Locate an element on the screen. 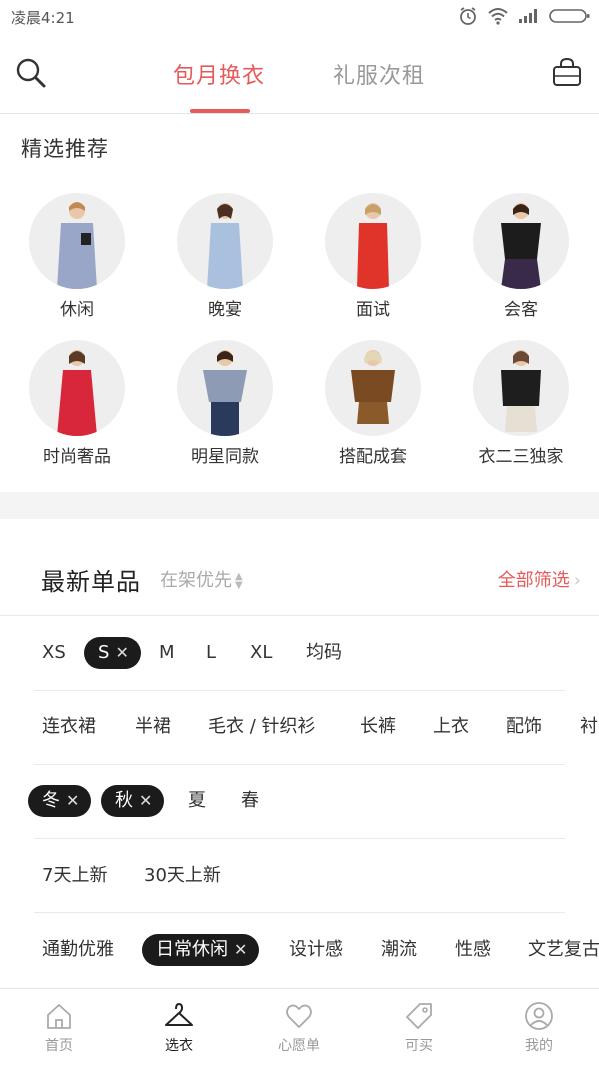  category-casual: 休闲 is located at coordinates (77, 256).